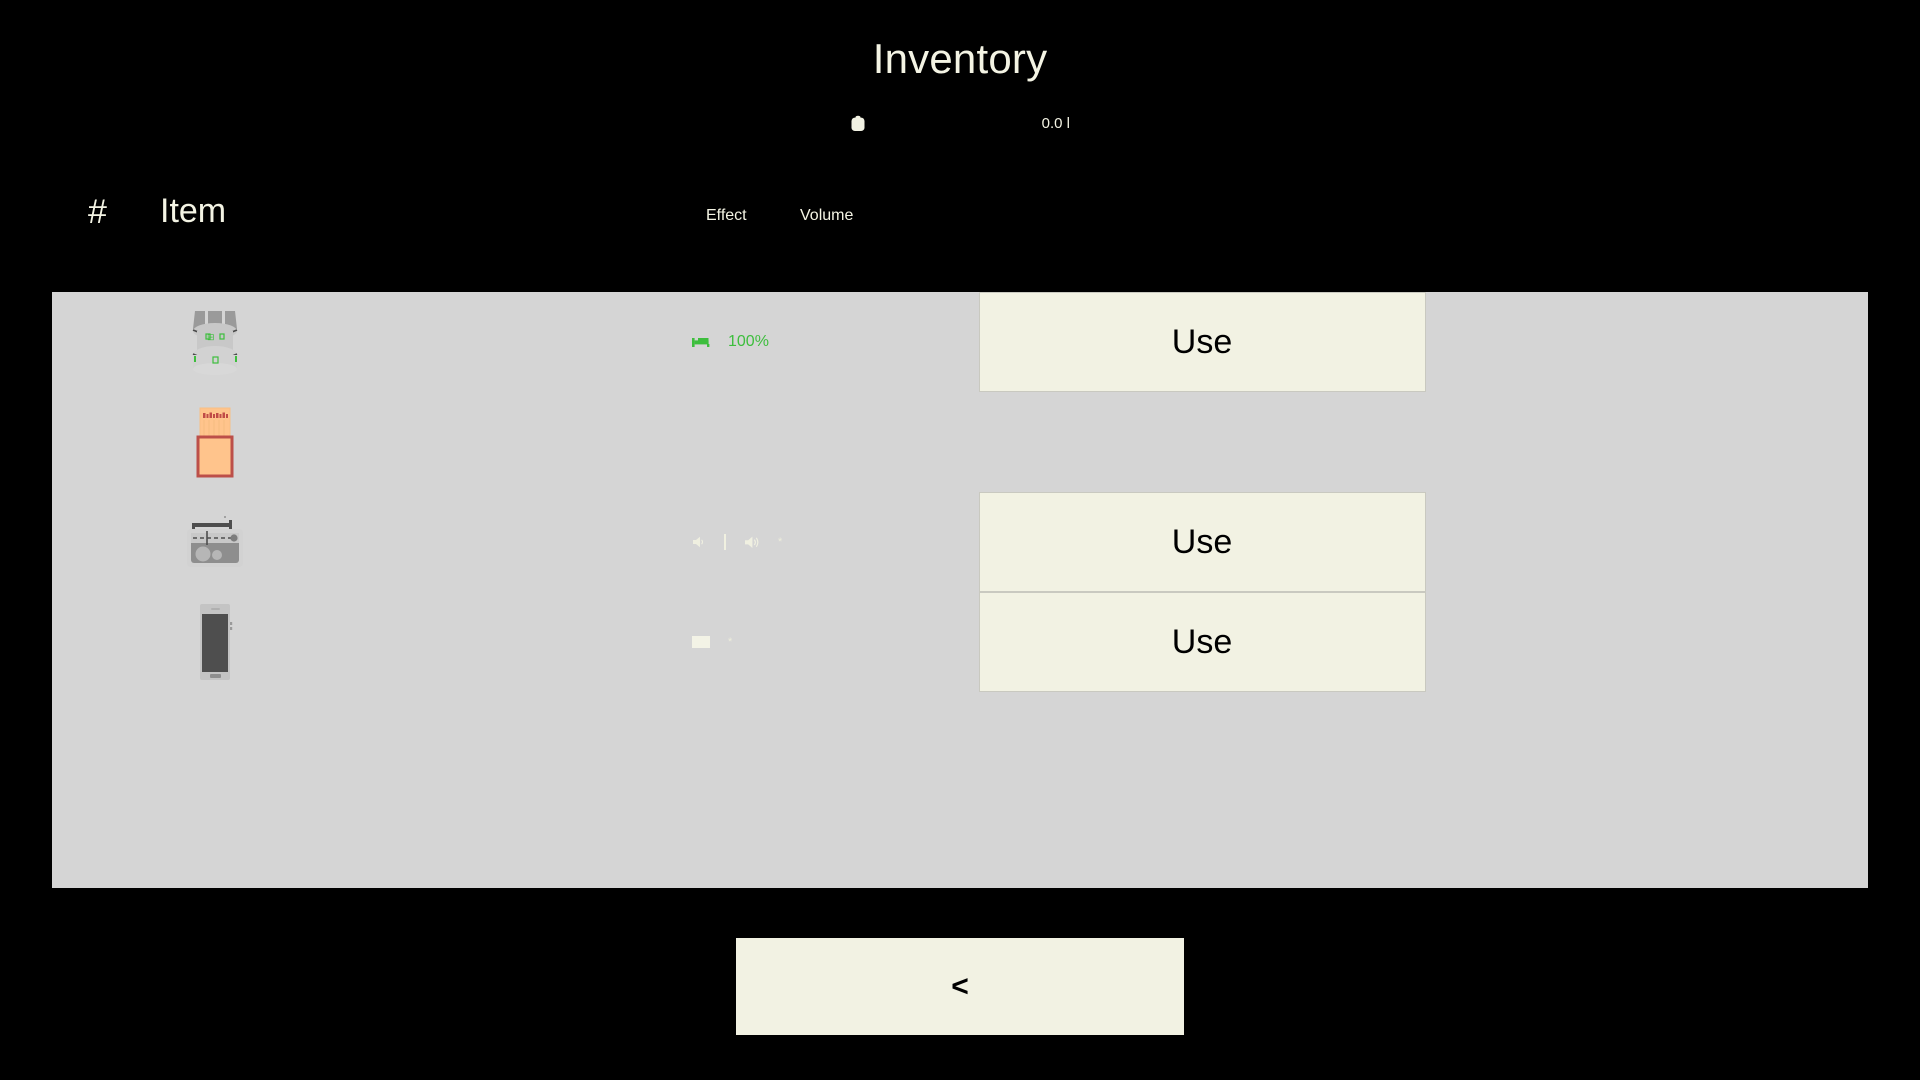 This screenshot has height=1080, width=1920. I want to click on row-effect-cell: 100%, so click(842, 342).